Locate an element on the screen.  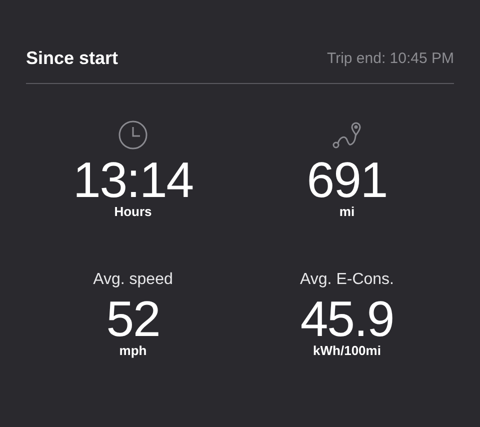
trip-end-time: Trip end: 10:45 PM is located at coordinates (390, 58).